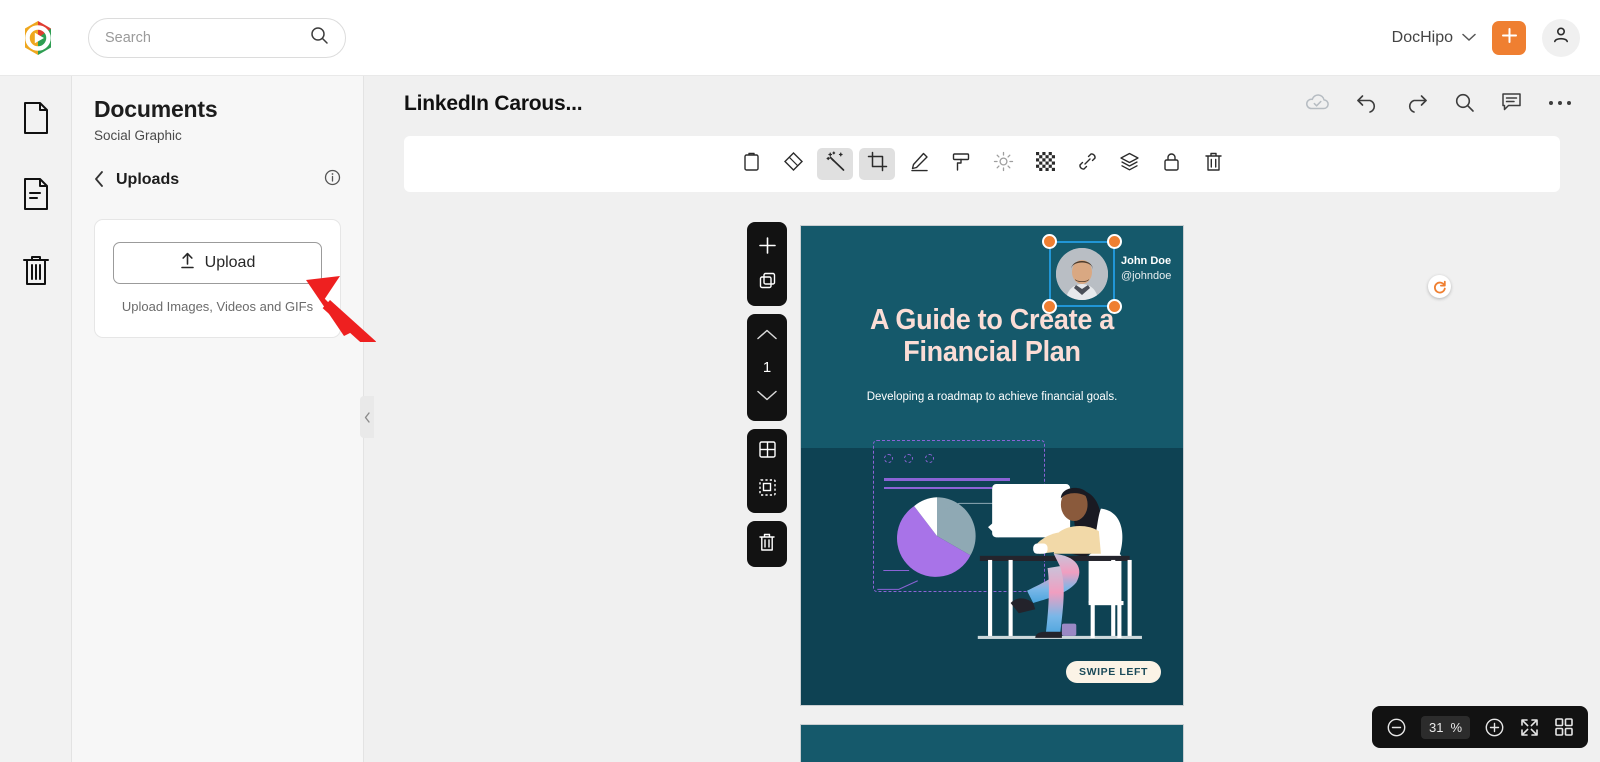  What do you see at coordinates (1511, 102) in the screenshot?
I see `comment-icon` at bounding box center [1511, 102].